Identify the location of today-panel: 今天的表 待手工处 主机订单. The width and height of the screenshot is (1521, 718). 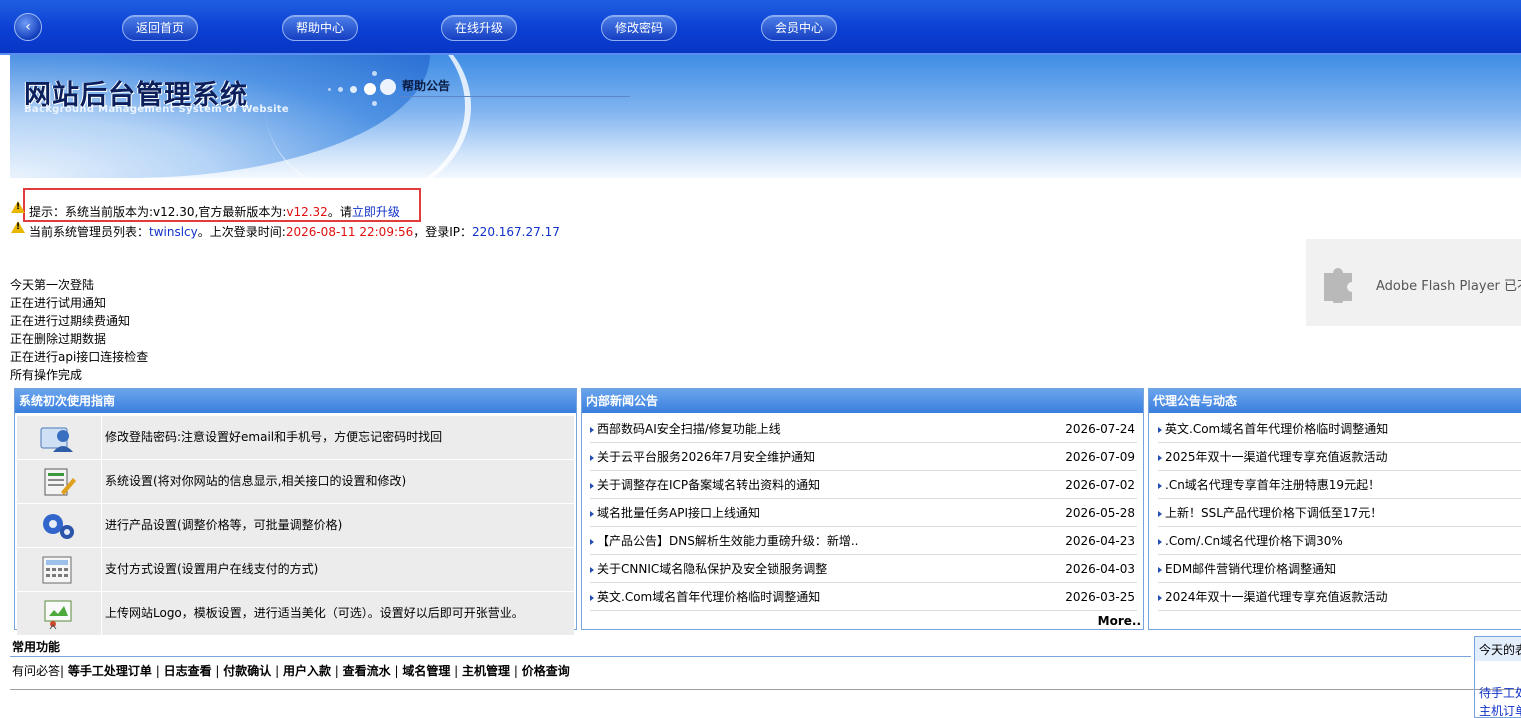
(1497, 677).